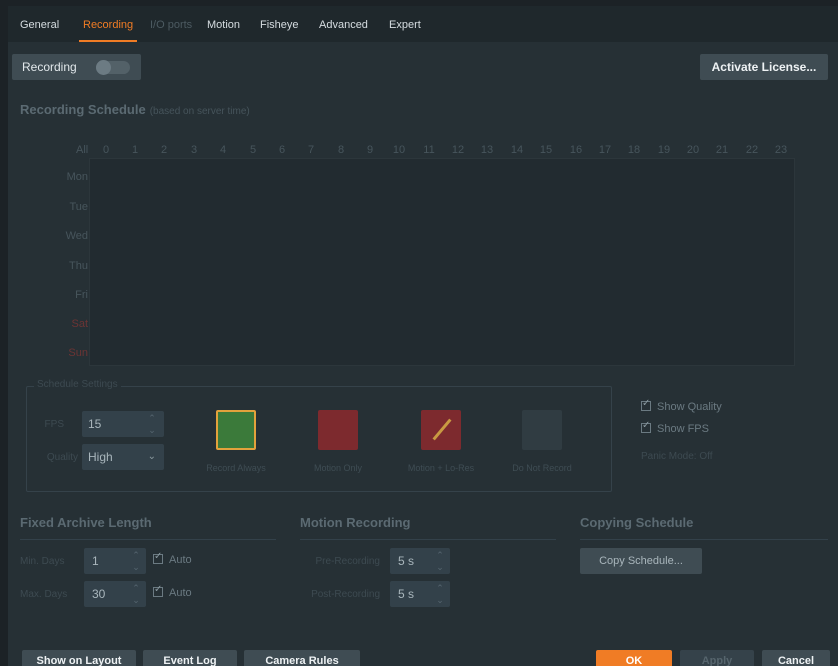  I want to click on lores-slash-icon, so click(442, 429).